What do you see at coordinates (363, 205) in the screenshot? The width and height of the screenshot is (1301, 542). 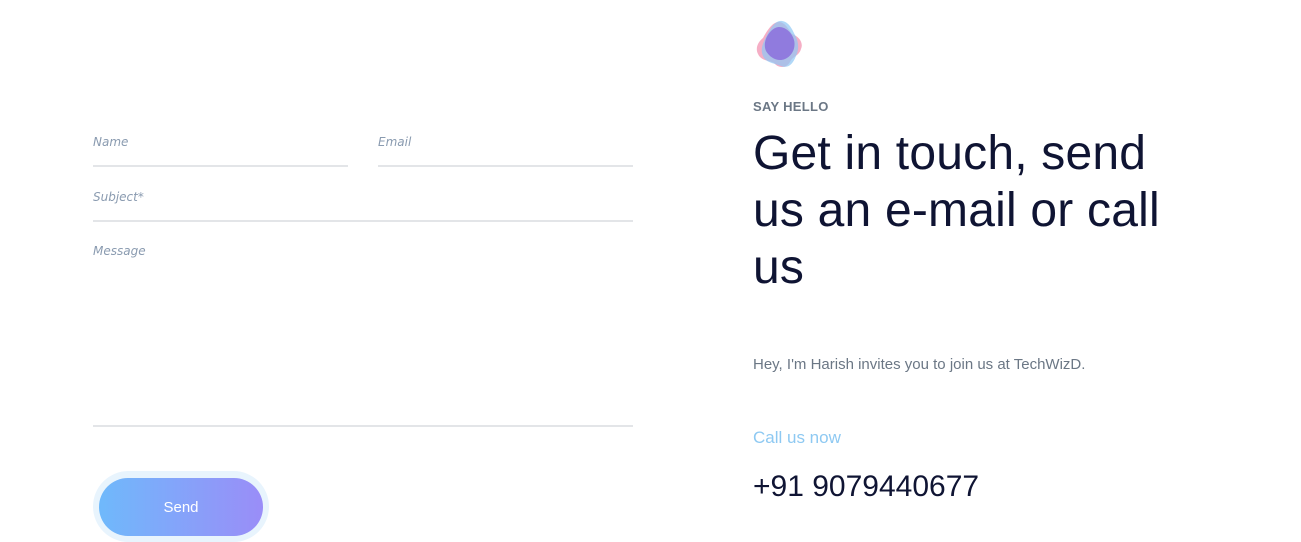 I see `subject-field-wrapper` at bounding box center [363, 205].